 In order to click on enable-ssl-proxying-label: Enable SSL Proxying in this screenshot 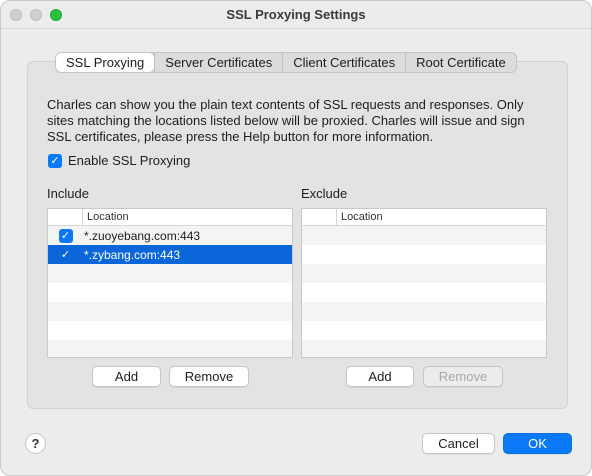, I will do `click(129, 160)`.